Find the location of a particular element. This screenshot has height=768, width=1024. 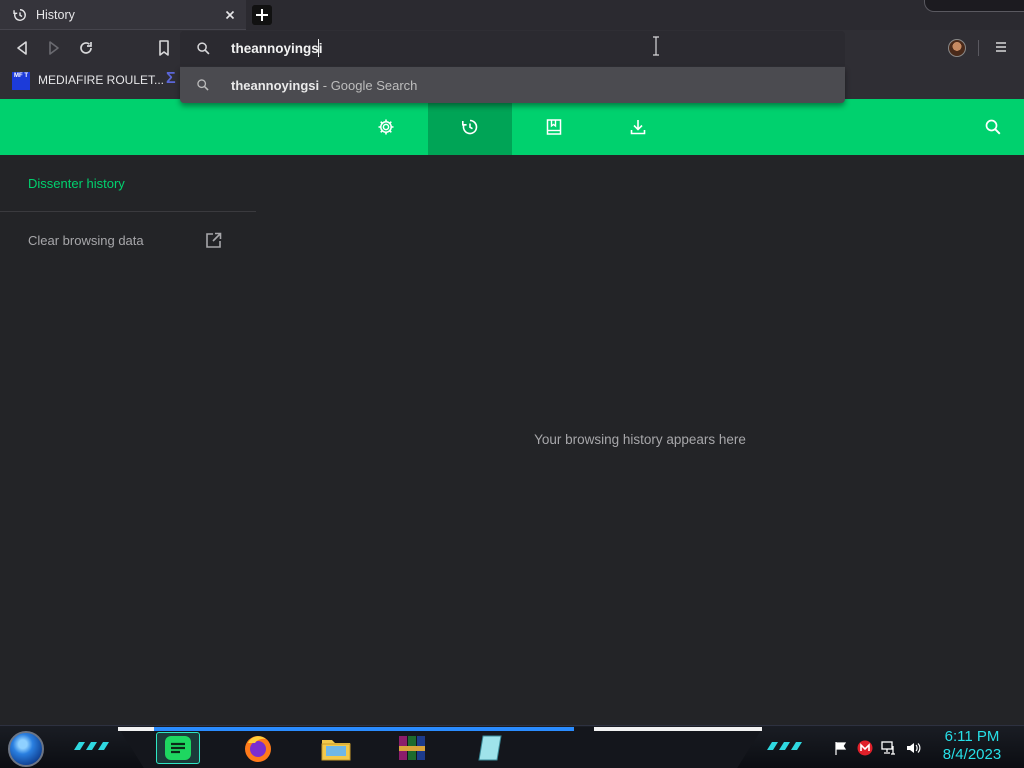

tab-settings is located at coordinates (386, 127).